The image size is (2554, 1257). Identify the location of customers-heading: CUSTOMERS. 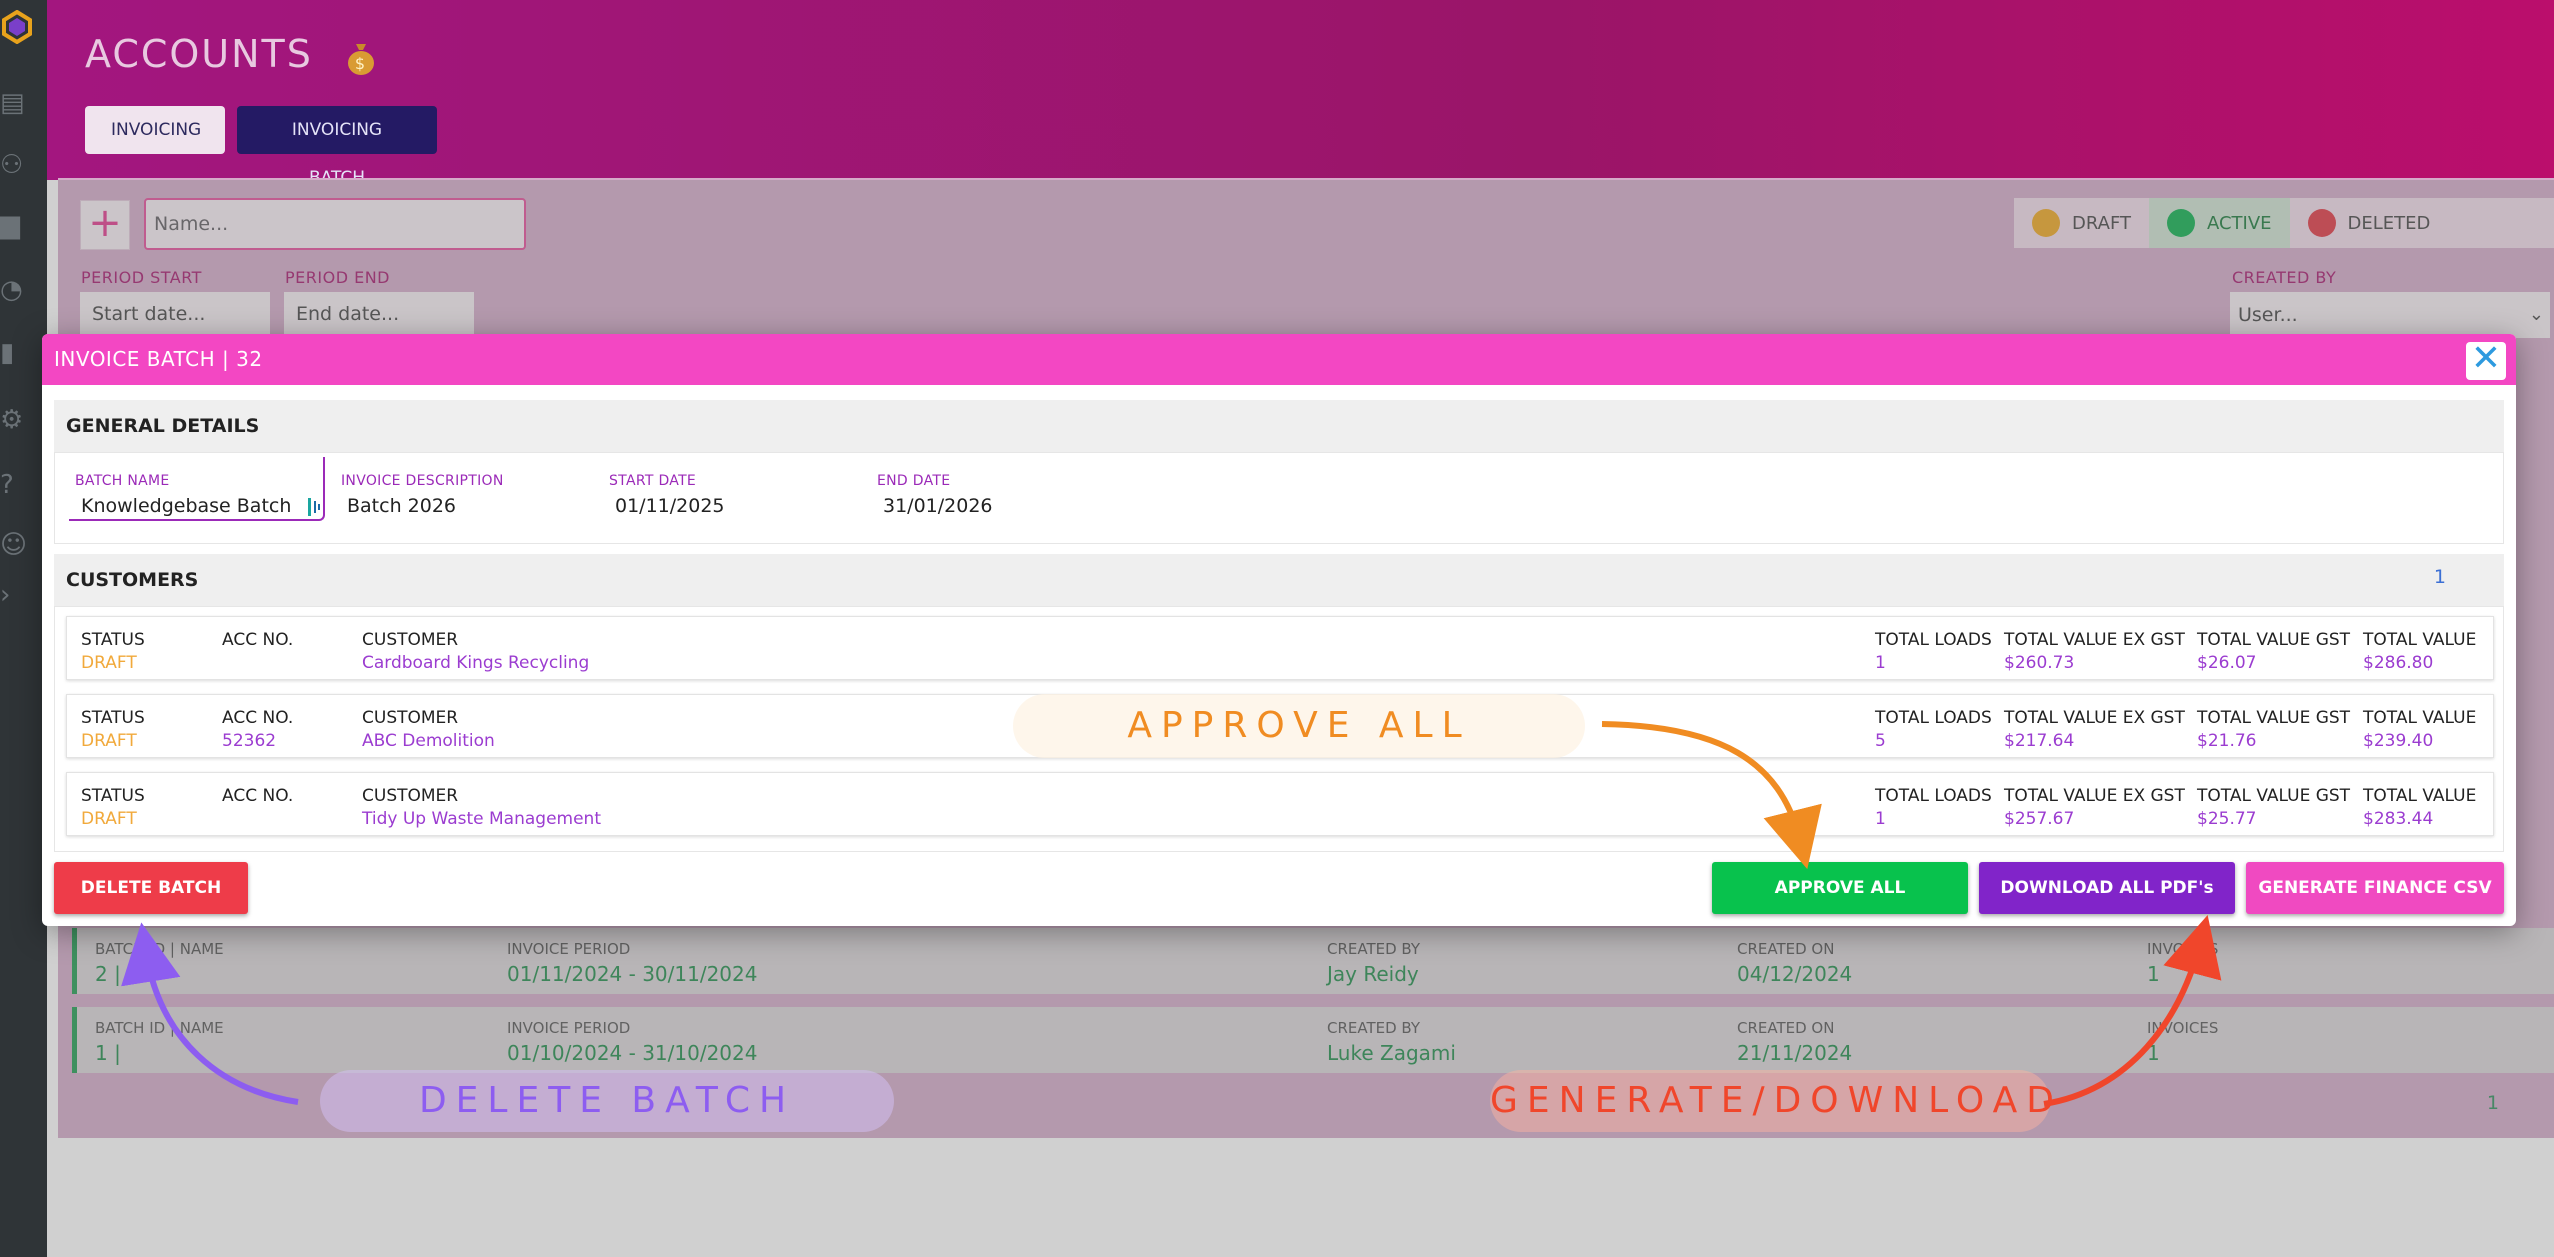
(1279, 580).